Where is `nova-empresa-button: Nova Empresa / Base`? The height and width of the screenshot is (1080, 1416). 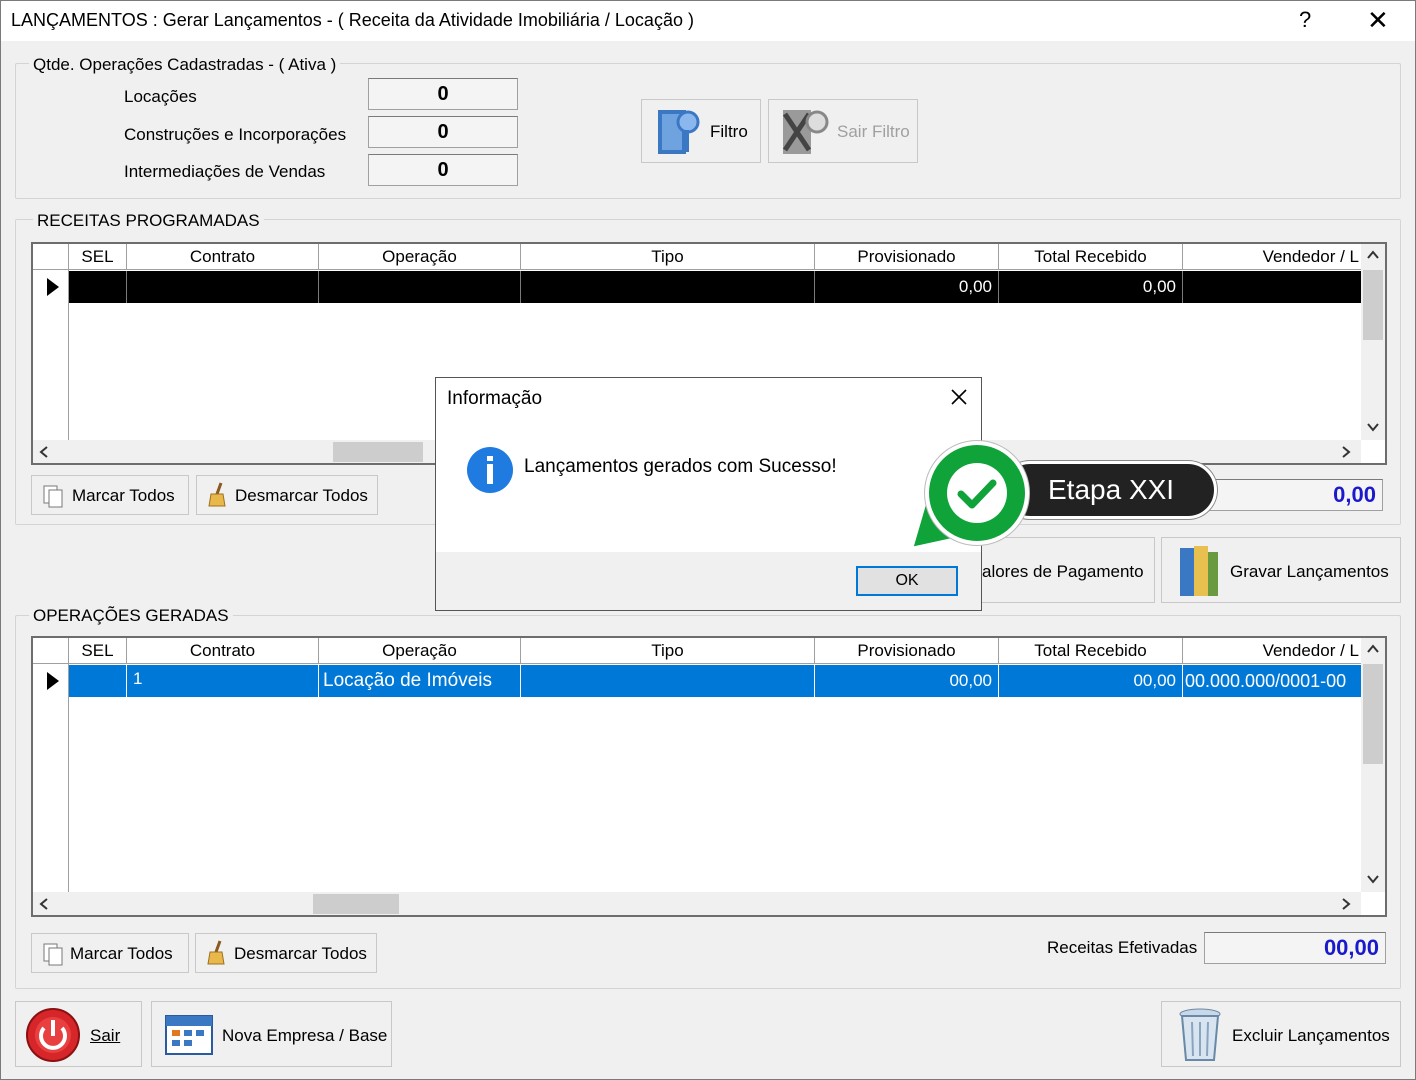 nova-empresa-button: Nova Empresa / Base is located at coordinates (271, 1034).